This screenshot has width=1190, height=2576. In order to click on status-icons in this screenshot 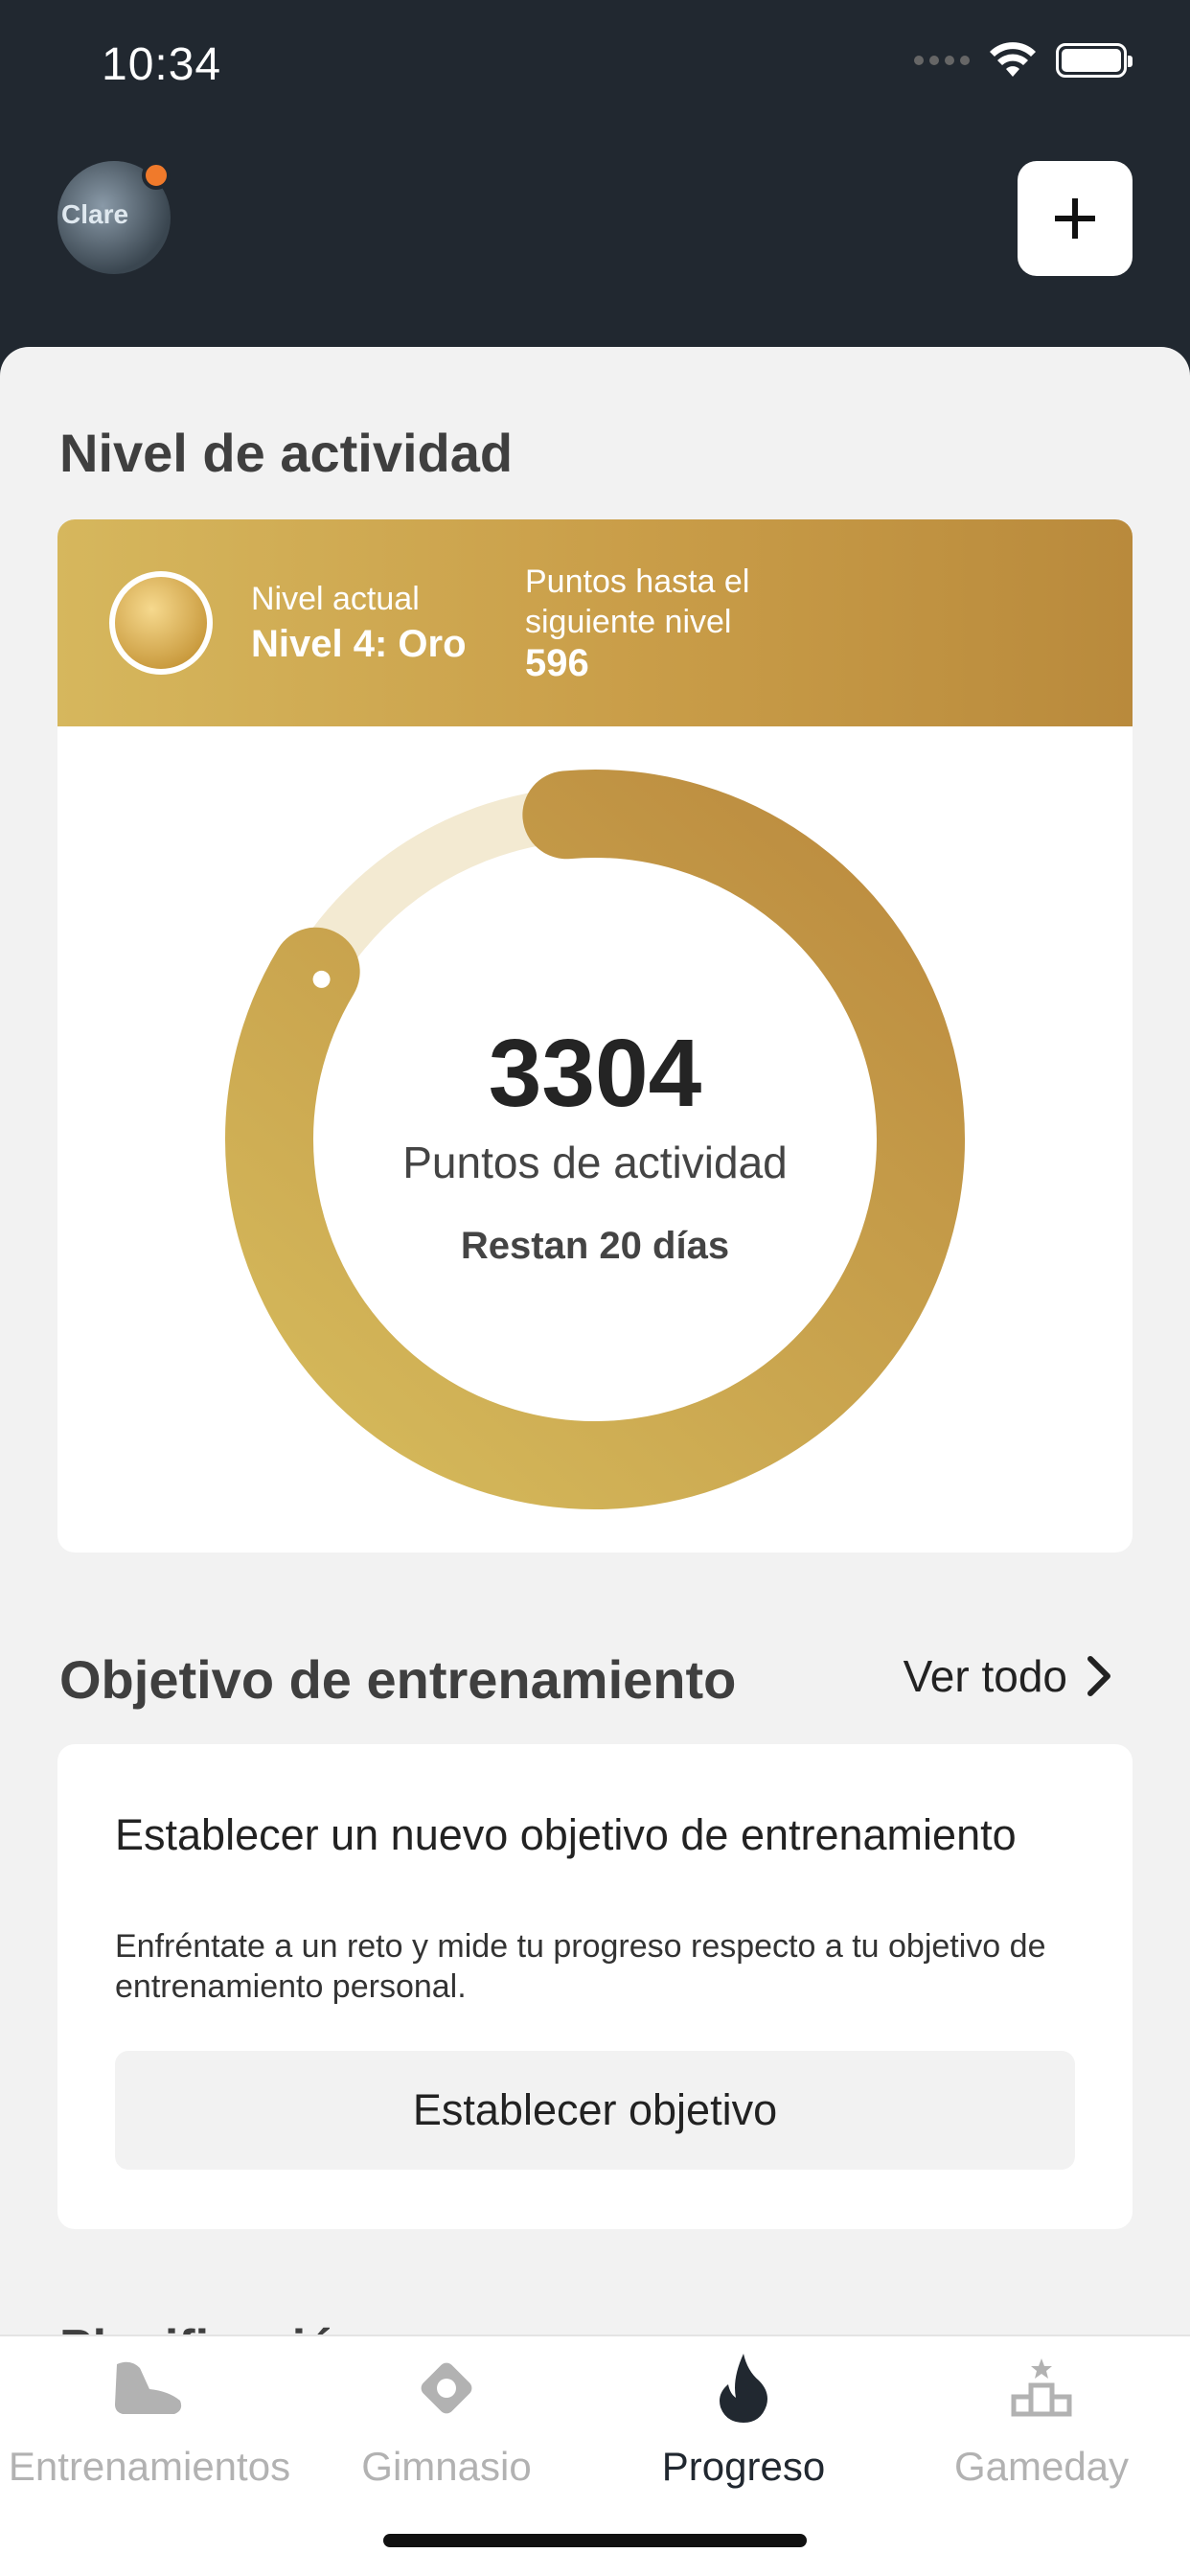, I will do `click(1023, 60)`.